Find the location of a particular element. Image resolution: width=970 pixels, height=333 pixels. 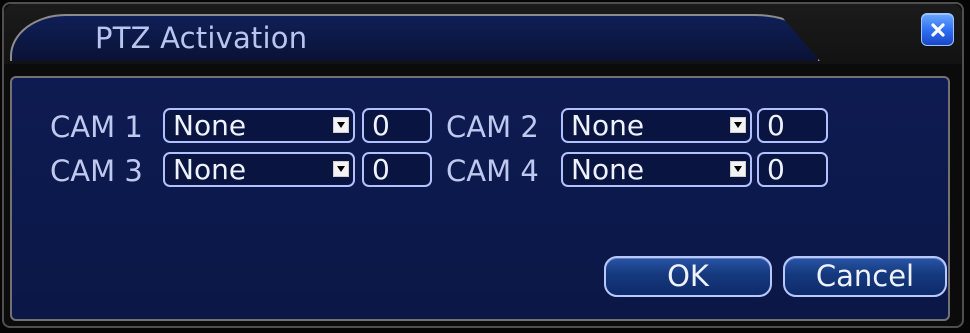

cam-3-mode-value: None is located at coordinates (210, 169).